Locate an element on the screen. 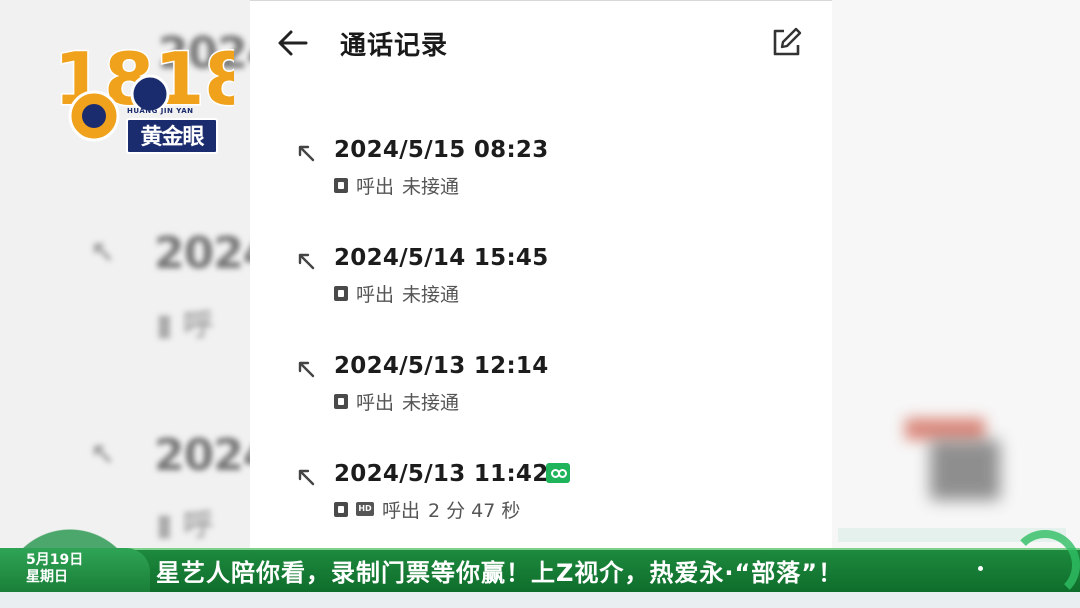 The height and width of the screenshot is (608, 1080). page-title: 通话记录 is located at coordinates (394, 46).